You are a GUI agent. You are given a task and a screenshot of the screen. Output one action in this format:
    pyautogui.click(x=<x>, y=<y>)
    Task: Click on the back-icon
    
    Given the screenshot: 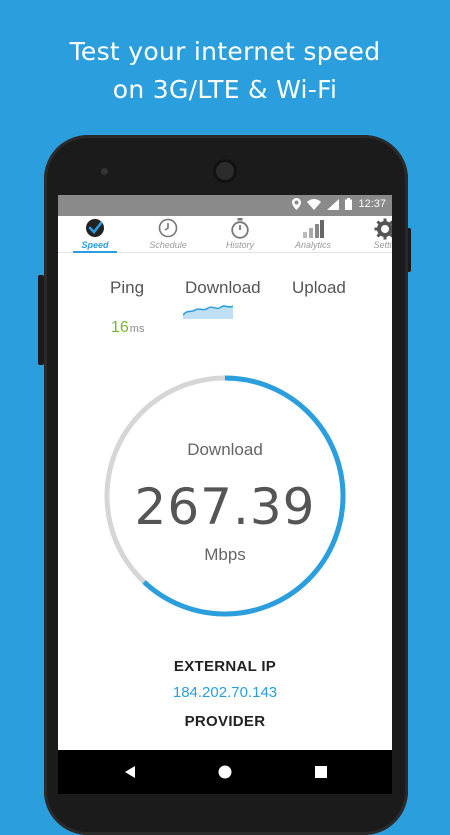 What is the action you would take?
    pyautogui.click(x=130, y=772)
    